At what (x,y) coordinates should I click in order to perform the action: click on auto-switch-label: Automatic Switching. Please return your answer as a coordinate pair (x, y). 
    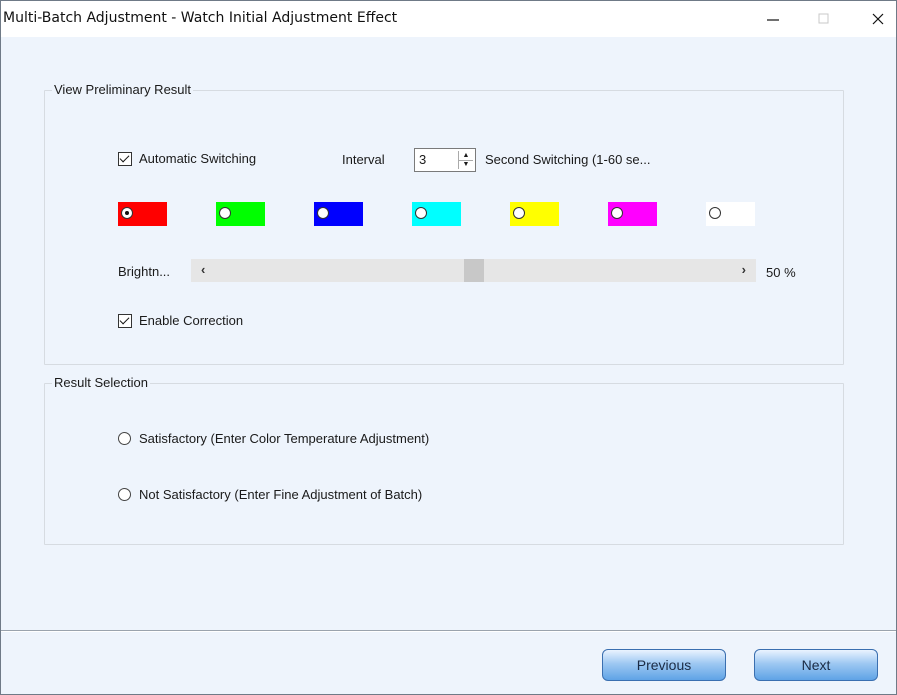
    Looking at the image, I should click on (198, 158).